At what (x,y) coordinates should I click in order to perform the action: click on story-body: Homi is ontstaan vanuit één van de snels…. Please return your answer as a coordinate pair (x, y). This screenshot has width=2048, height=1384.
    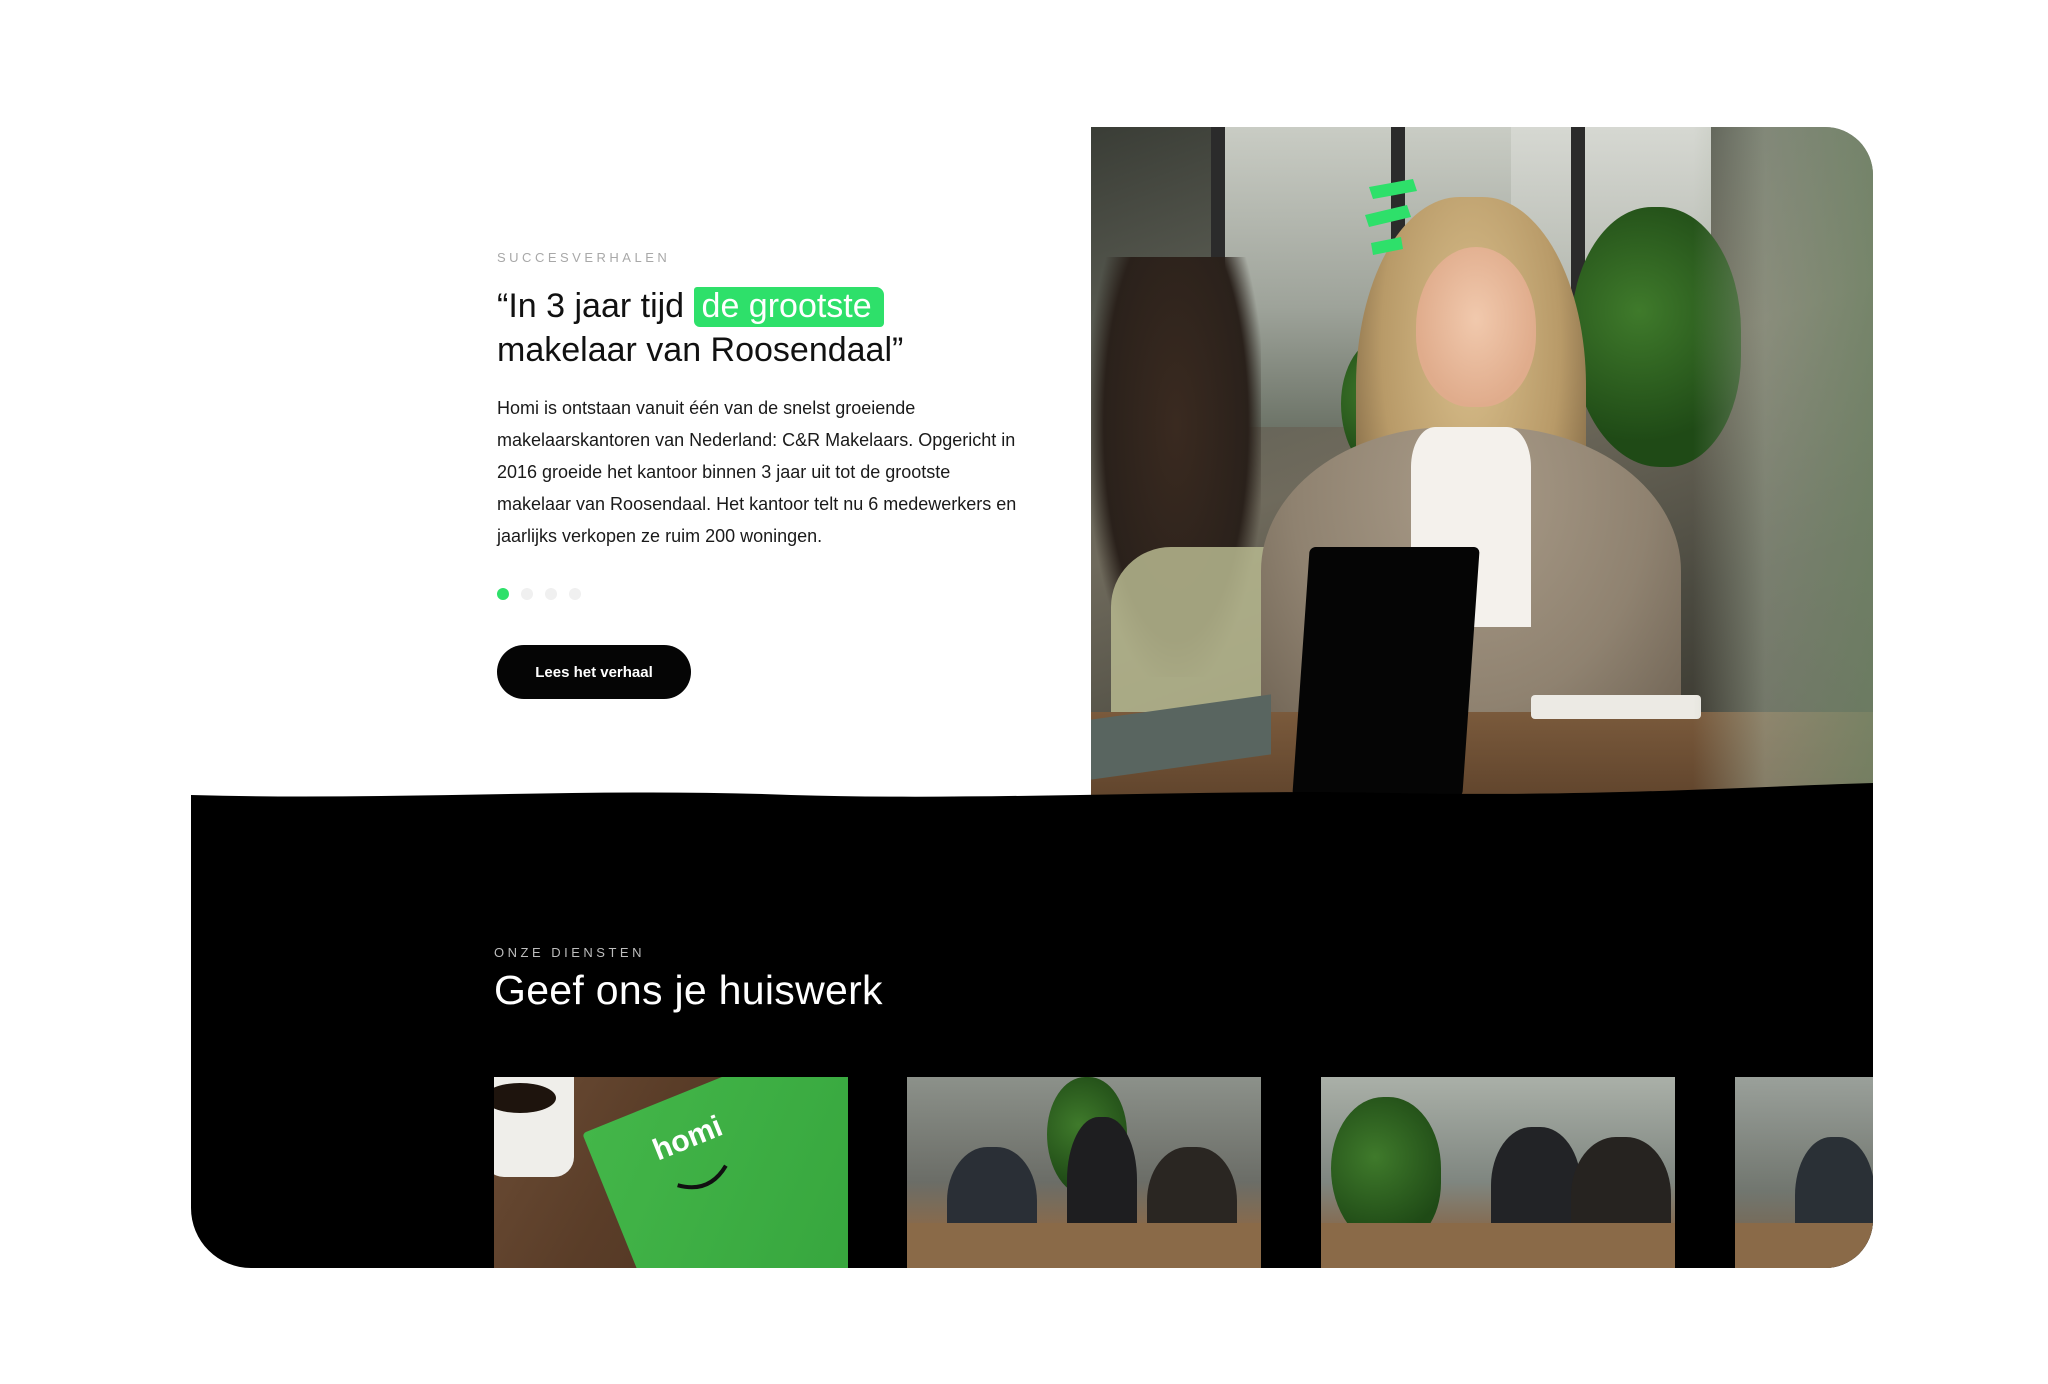
    Looking at the image, I should click on (757, 472).